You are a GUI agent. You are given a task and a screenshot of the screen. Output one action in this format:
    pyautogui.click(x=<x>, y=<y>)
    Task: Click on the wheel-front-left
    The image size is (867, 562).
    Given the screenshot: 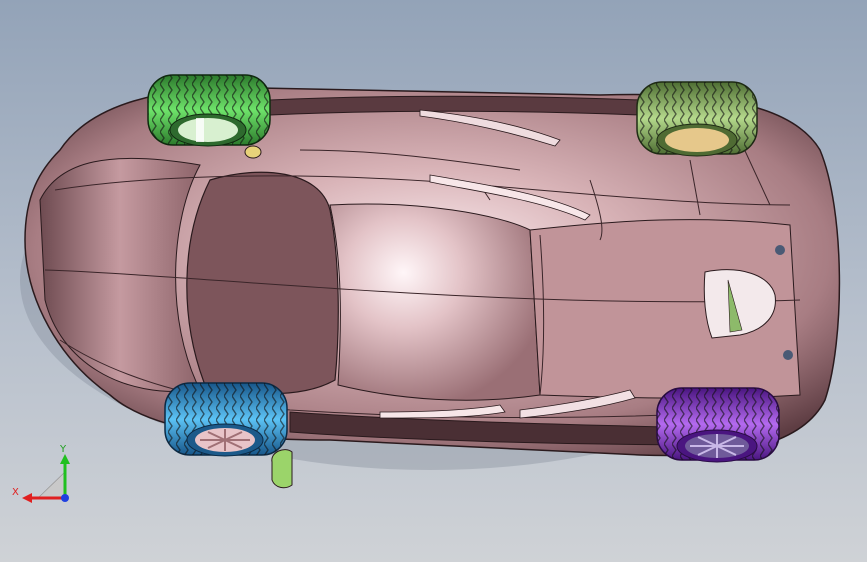 What is the action you would take?
    pyautogui.click(x=209, y=110)
    